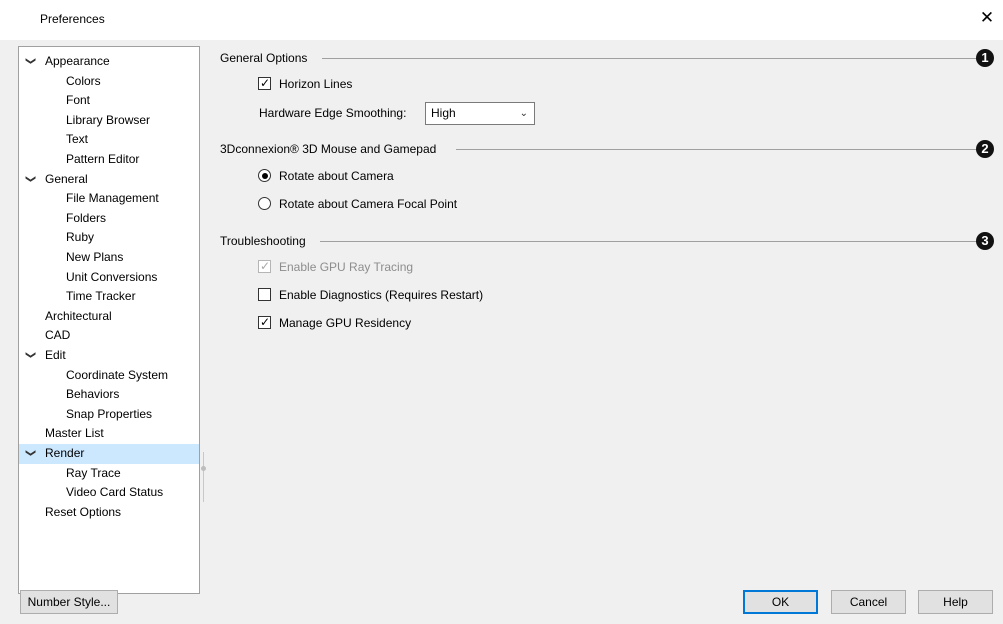  I want to click on tree-item: Folders, so click(109, 219).